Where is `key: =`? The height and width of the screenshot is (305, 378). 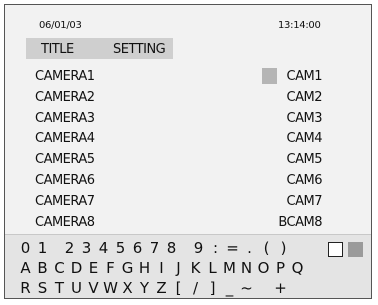 key: = is located at coordinates (232, 248).